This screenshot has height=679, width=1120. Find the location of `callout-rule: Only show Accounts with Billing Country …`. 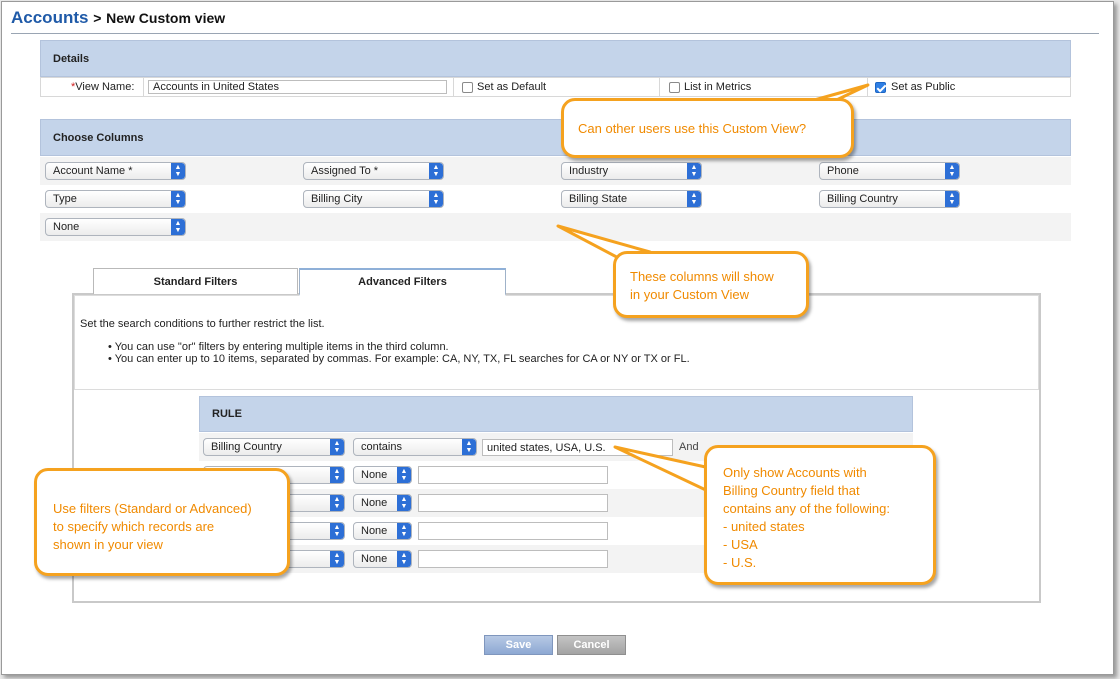

callout-rule: Only show Accounts with Billing Country … is located at coordinates (820, 515).